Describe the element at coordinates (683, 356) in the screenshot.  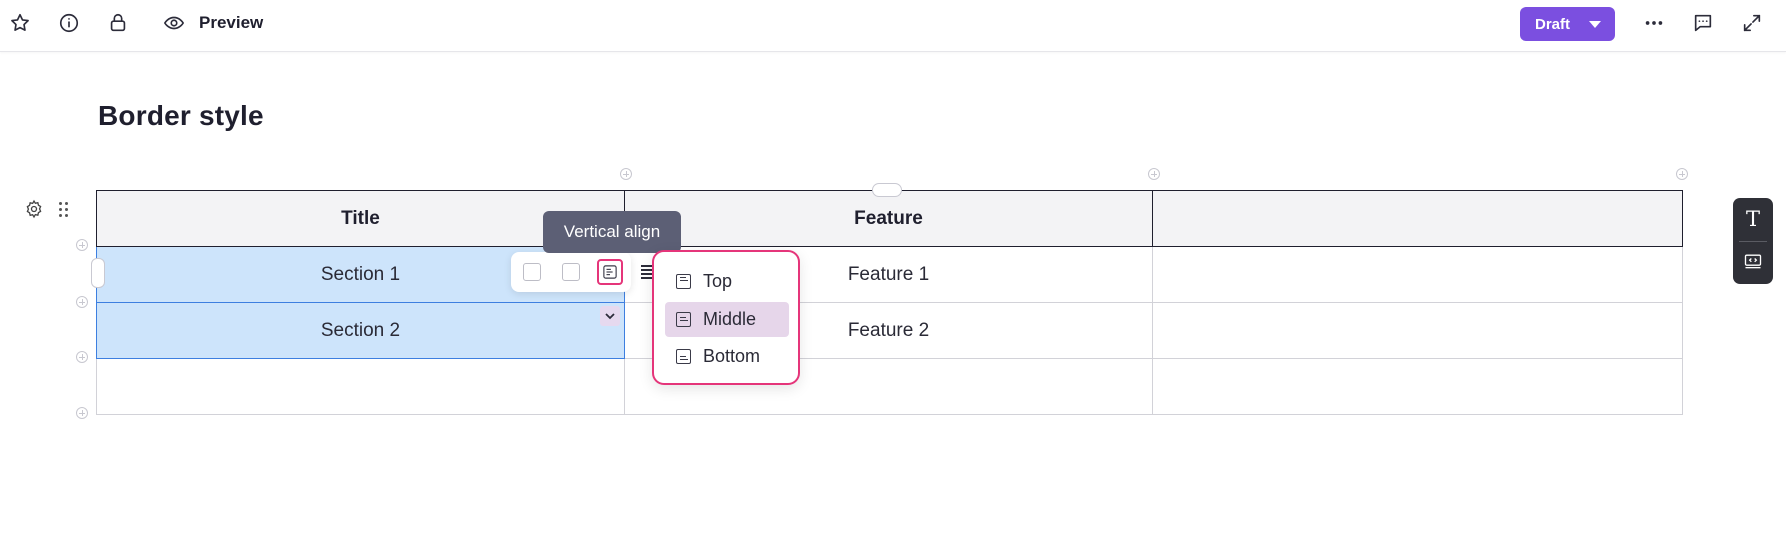
I see `align-bottom-icon` at that location.